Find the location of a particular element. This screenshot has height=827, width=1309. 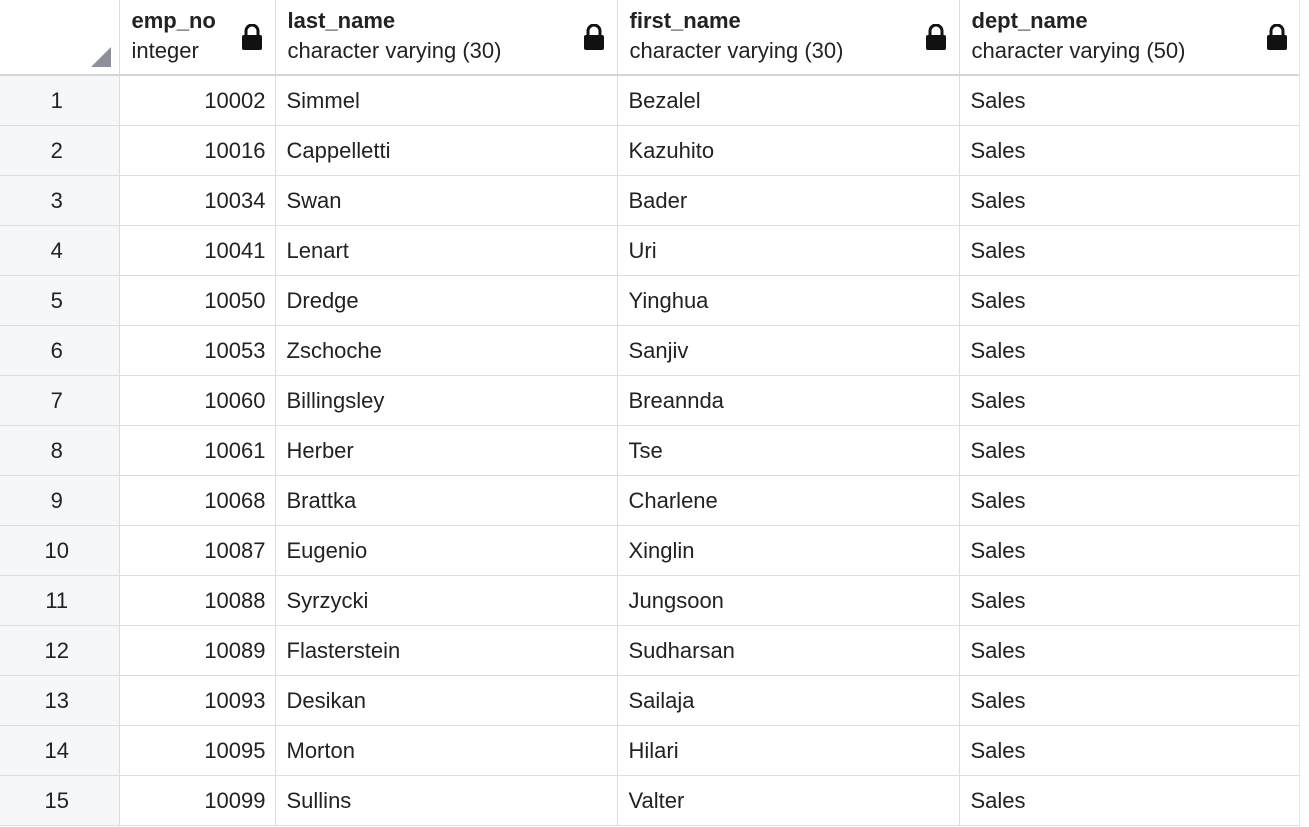

cell-emp-no: 10050 is located at coordinates (197, 300).